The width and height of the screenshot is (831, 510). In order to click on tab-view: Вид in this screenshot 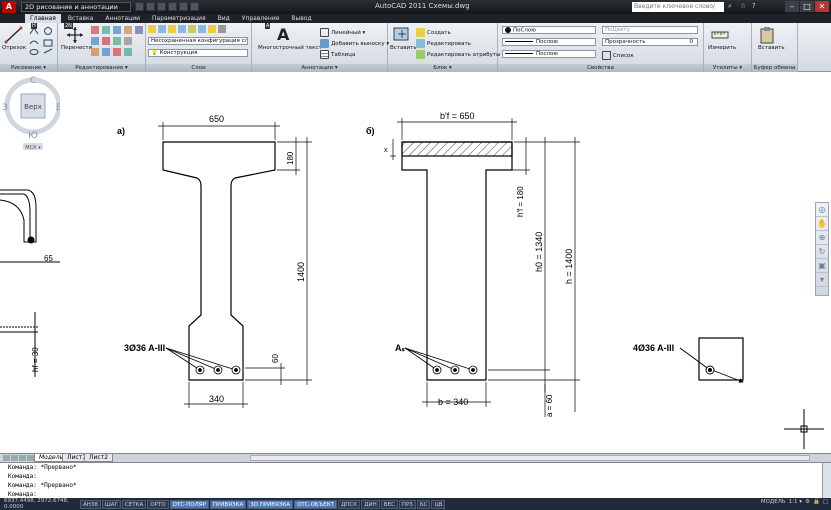, I will do `click(224, 18)`.